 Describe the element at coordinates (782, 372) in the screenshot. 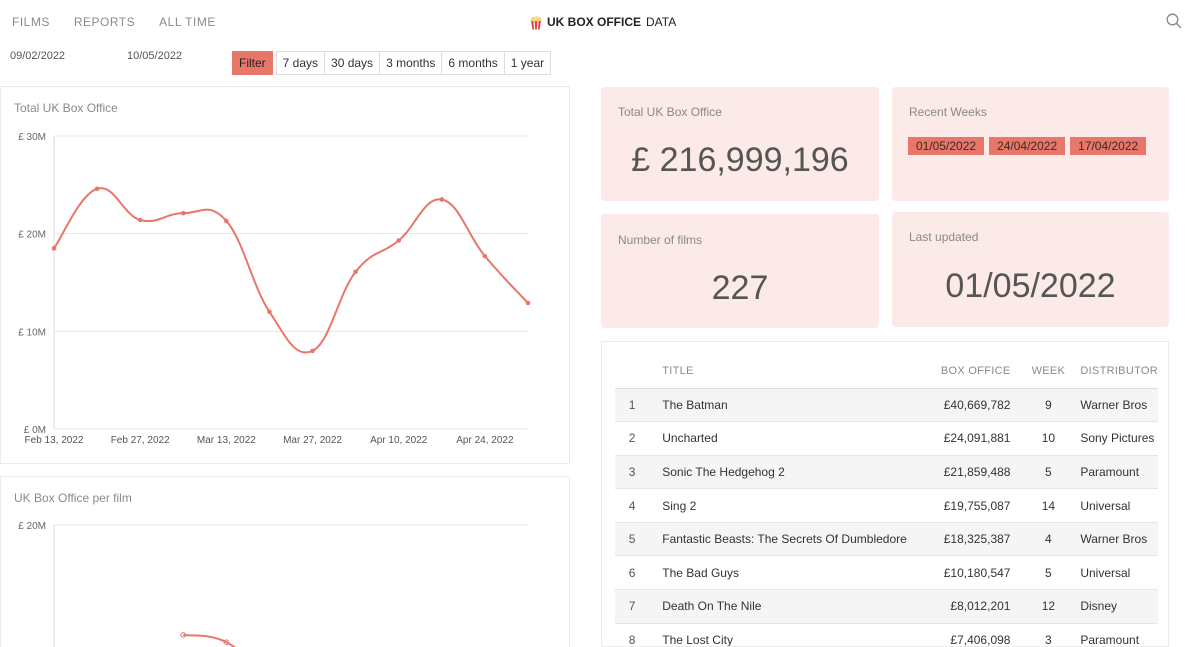

I see `col-title: TITLE` at that location.